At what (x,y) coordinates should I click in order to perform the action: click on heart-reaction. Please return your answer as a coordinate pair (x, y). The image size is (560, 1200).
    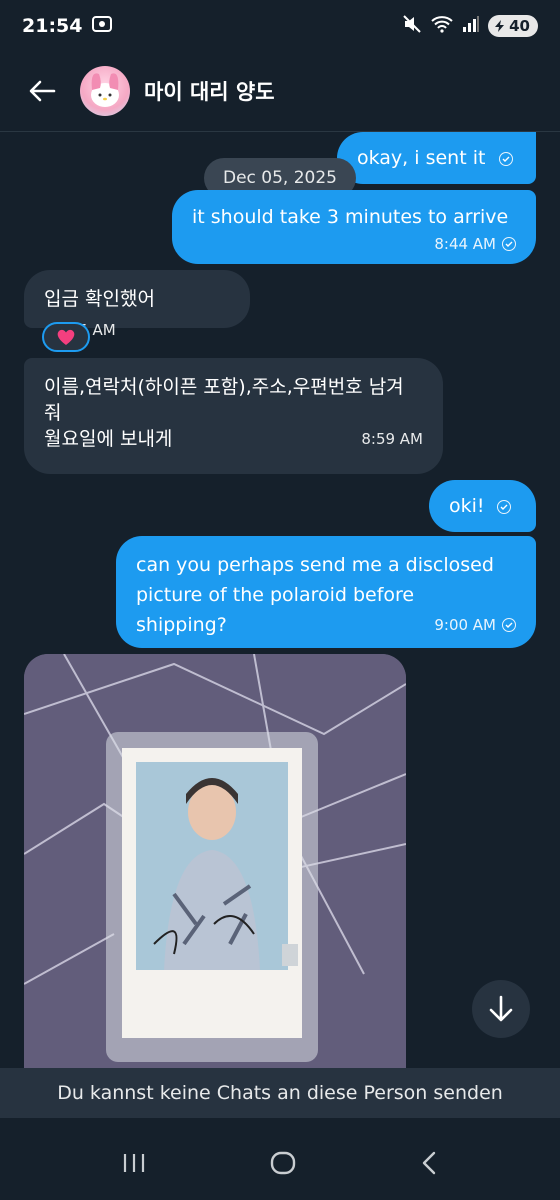
    Looking at the image, I should click on (66, 337).